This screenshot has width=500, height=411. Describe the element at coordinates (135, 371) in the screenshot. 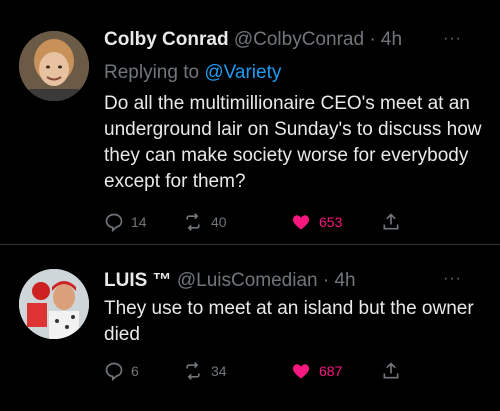

I see `reply-count: 6` at that location.